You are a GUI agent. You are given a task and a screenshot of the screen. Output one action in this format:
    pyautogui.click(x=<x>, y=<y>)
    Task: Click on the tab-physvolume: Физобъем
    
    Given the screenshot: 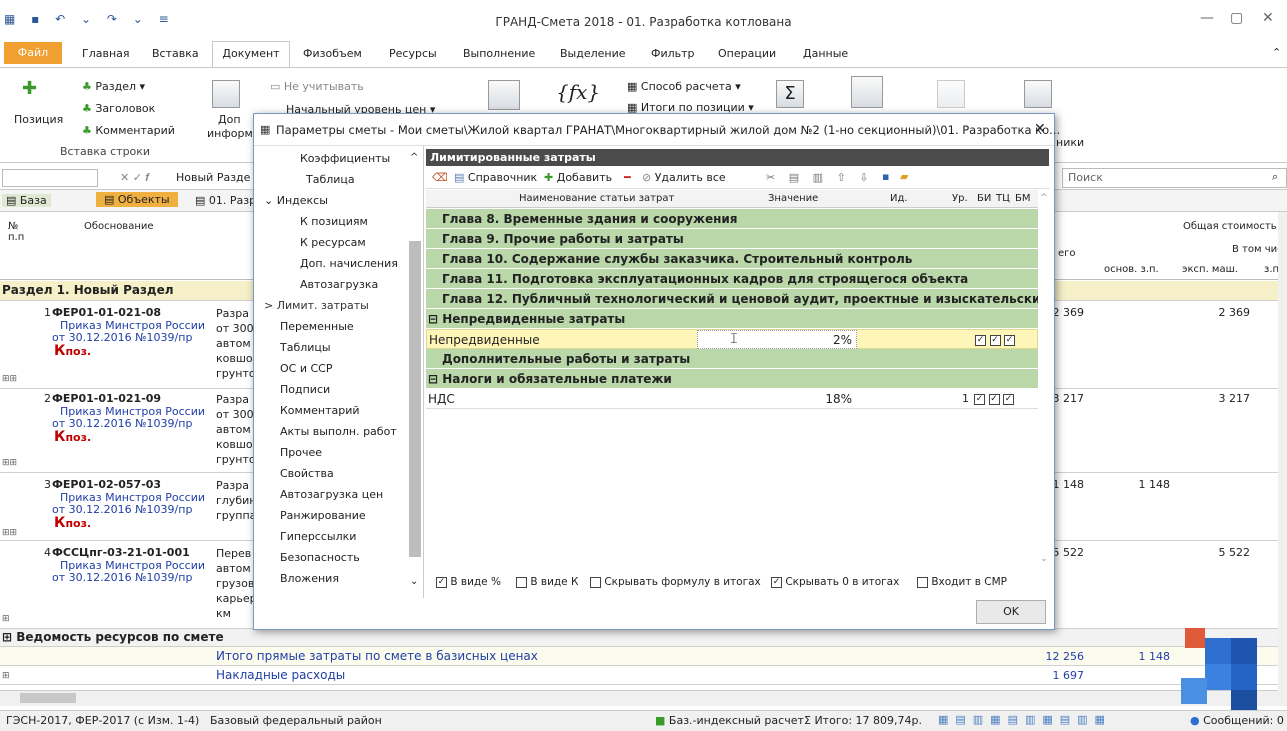 What is the action you would take?
    pyautogui.click(x=332, y=53)
    